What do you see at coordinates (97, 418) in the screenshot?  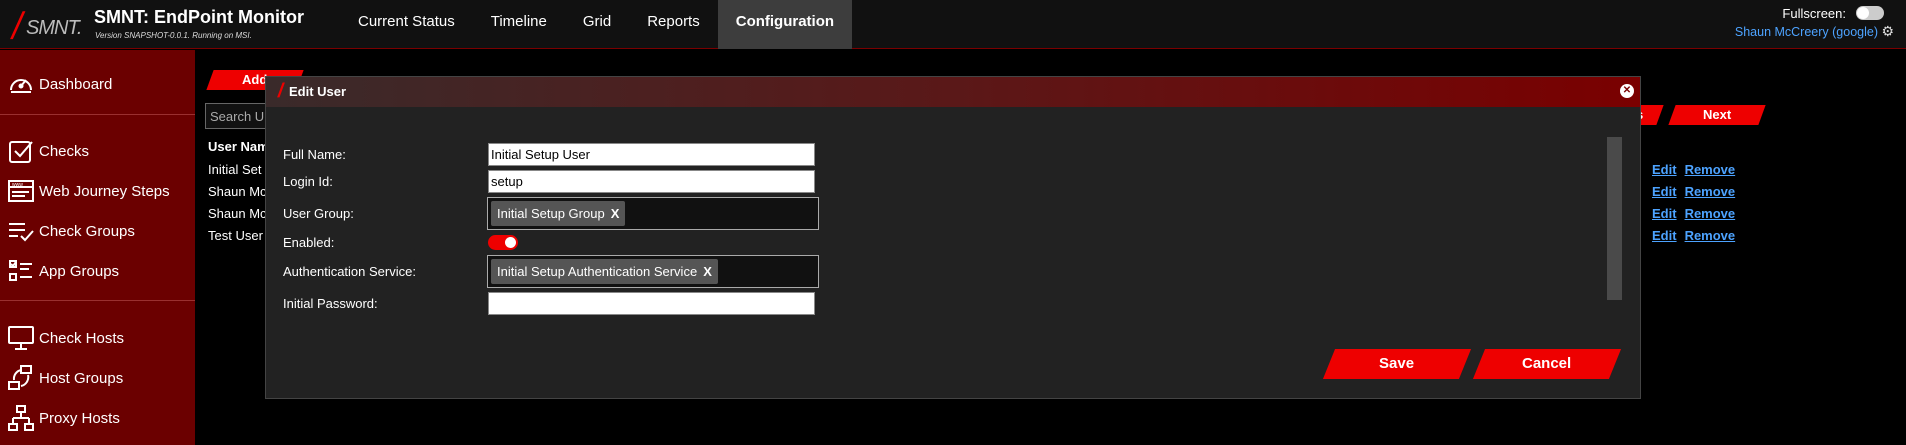 I see `sidebar-item-proxy-hosts: Proxy Hosts` at bounding box center [97, 418].